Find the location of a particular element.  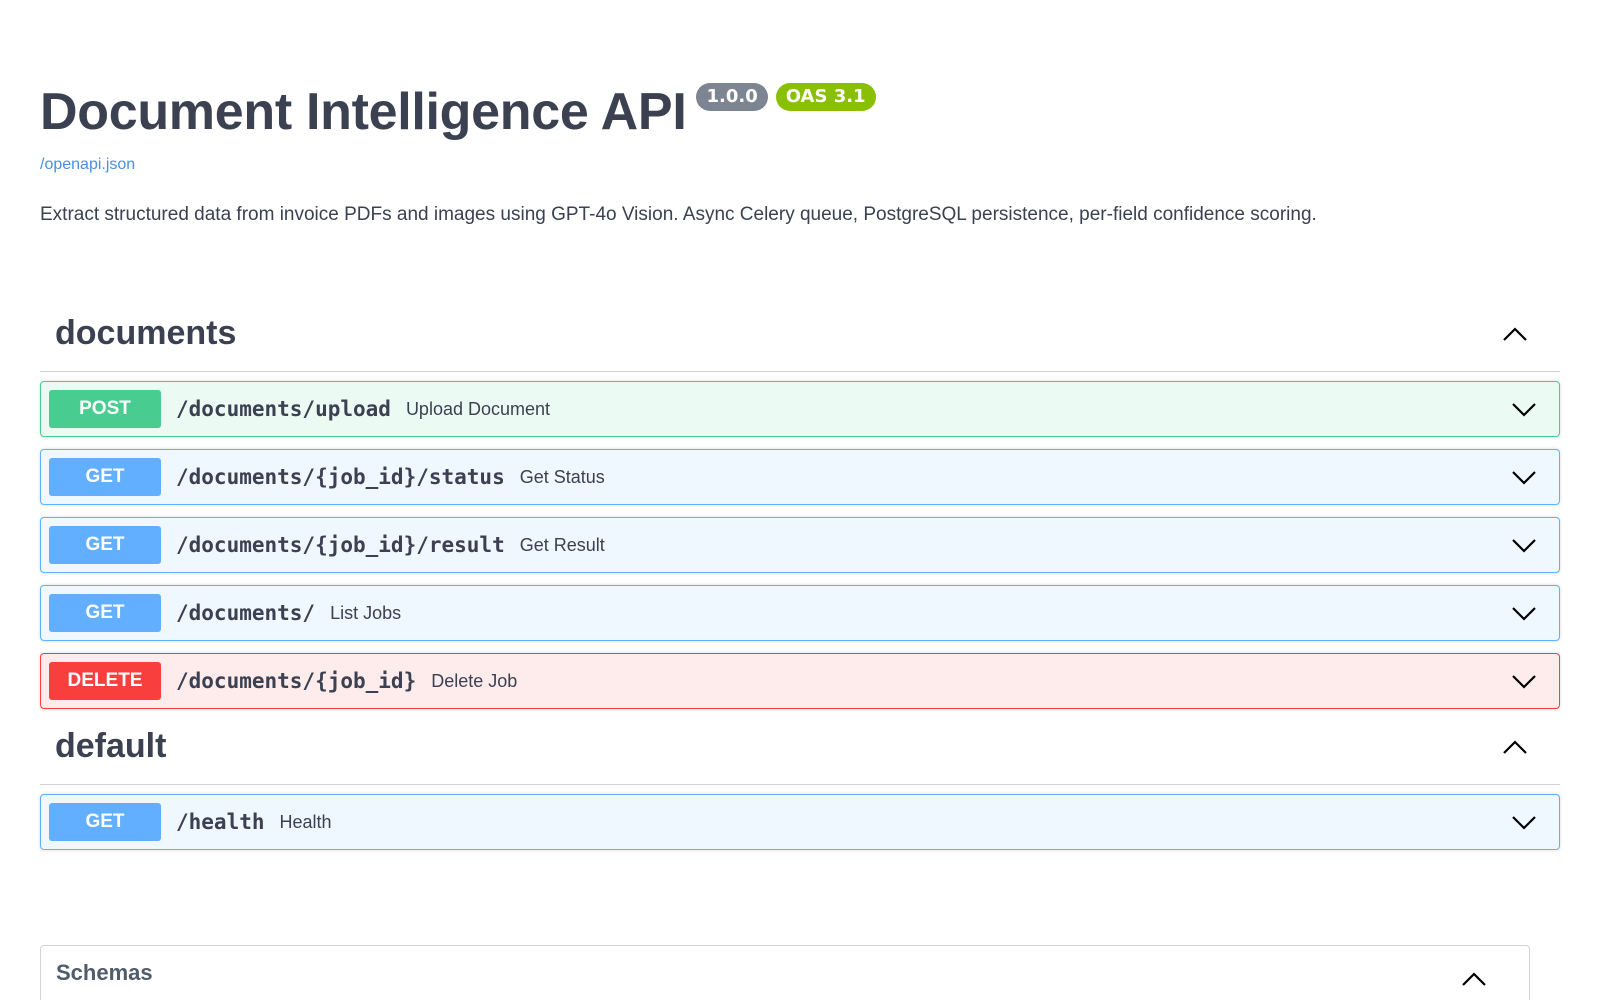

operation-summary: Get Result is located at coordinates (562, 544).